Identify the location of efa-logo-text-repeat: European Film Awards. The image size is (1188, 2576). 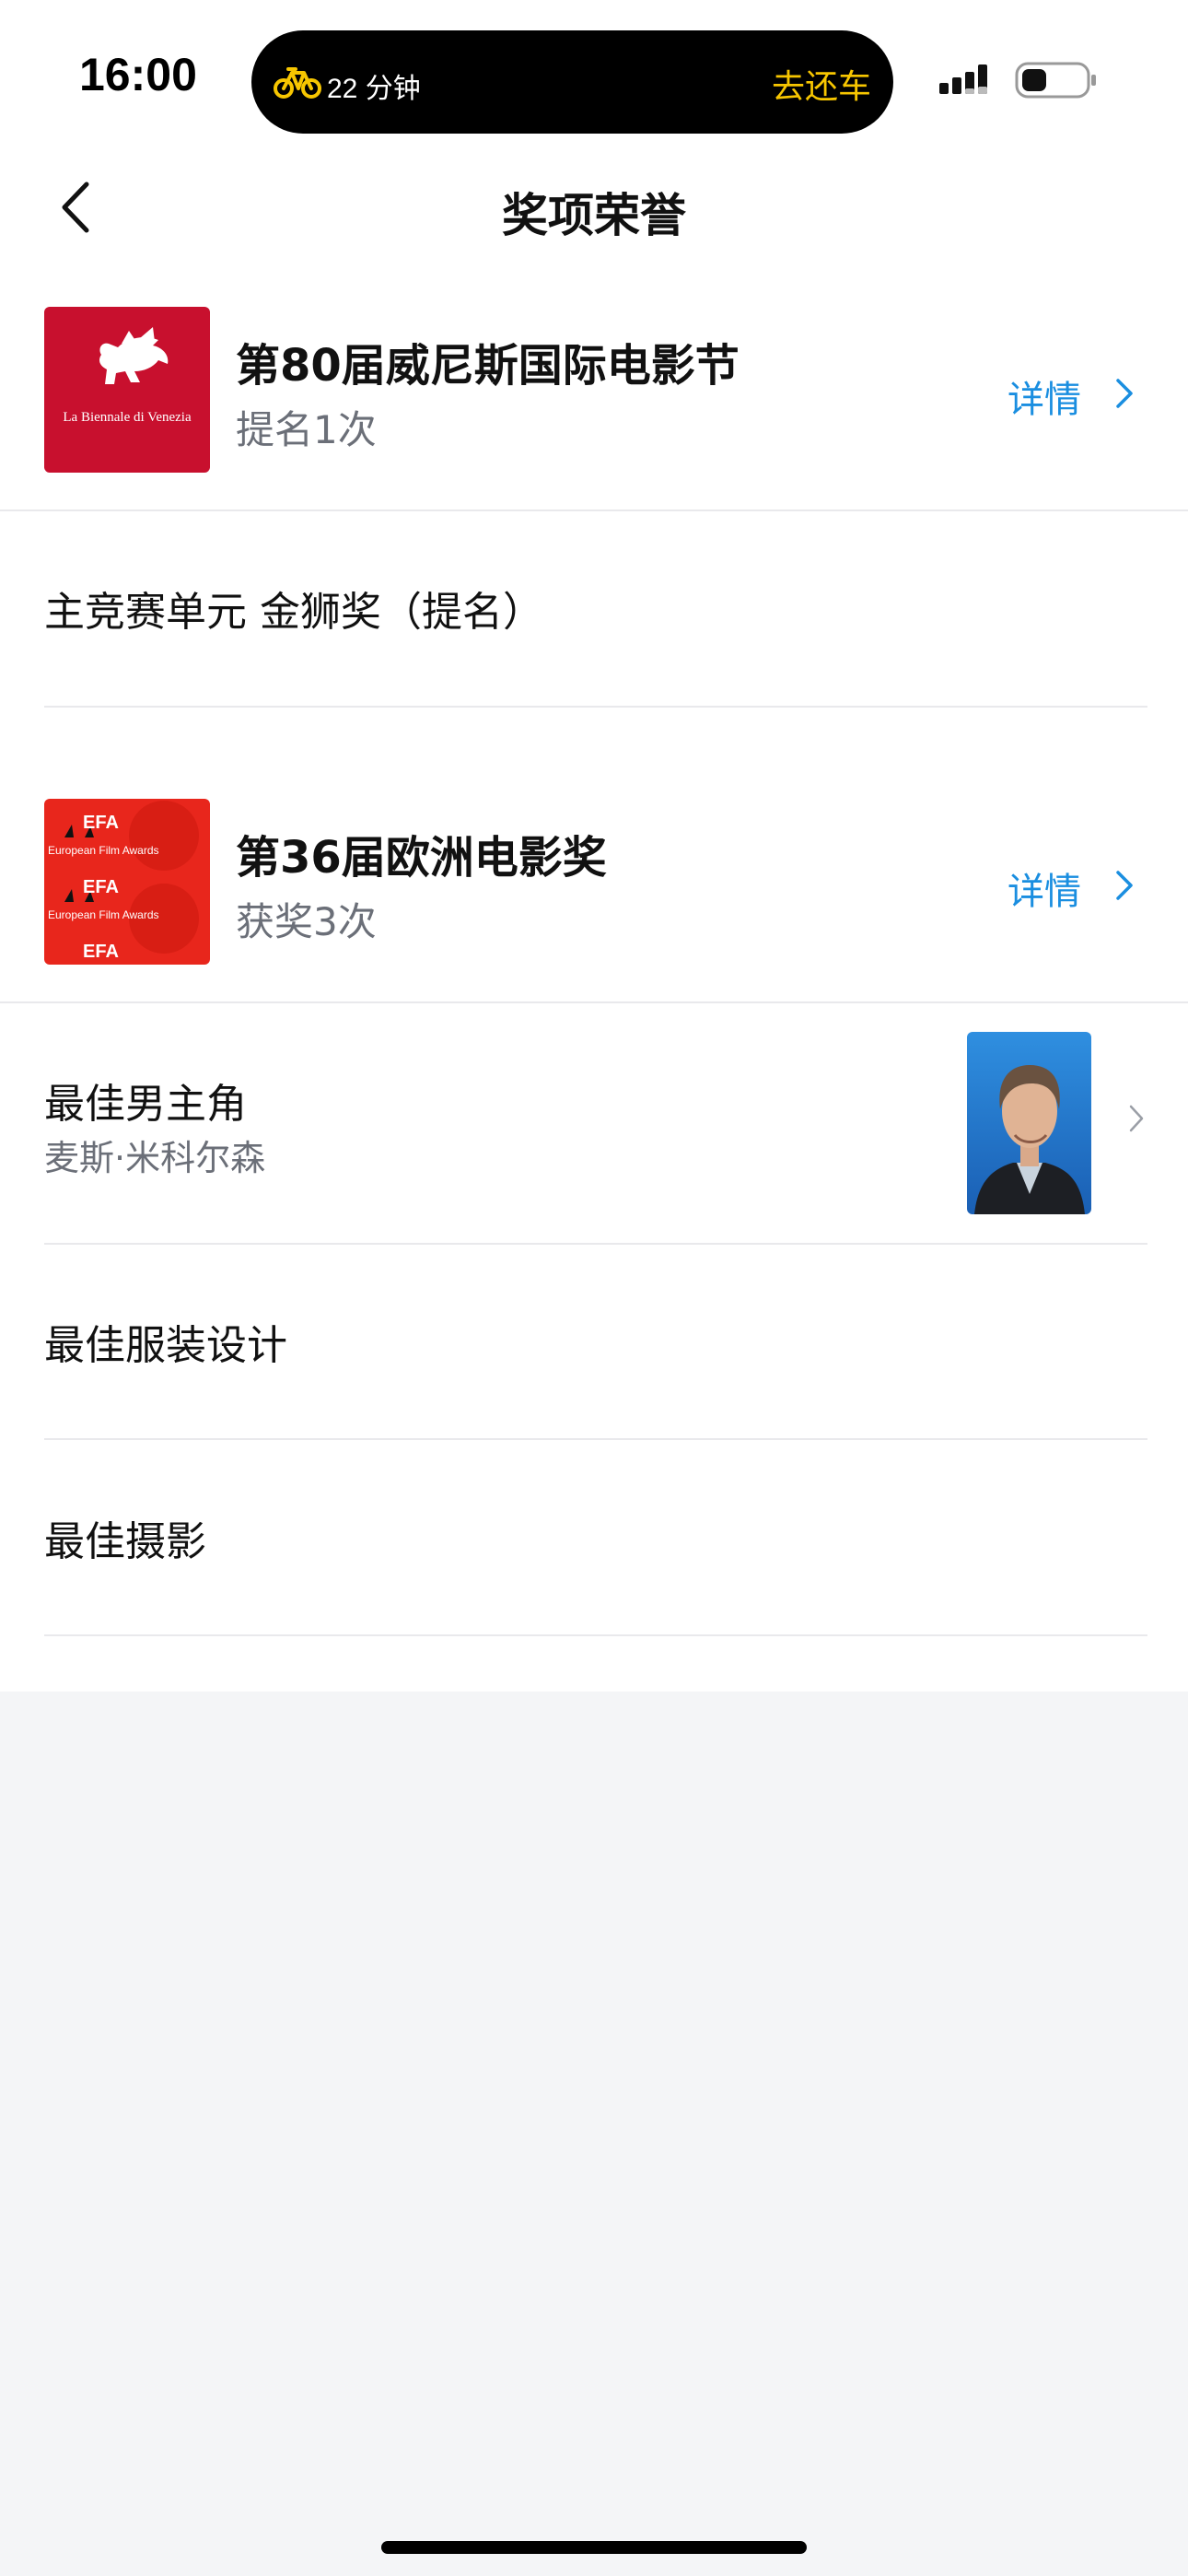
(103, 914).